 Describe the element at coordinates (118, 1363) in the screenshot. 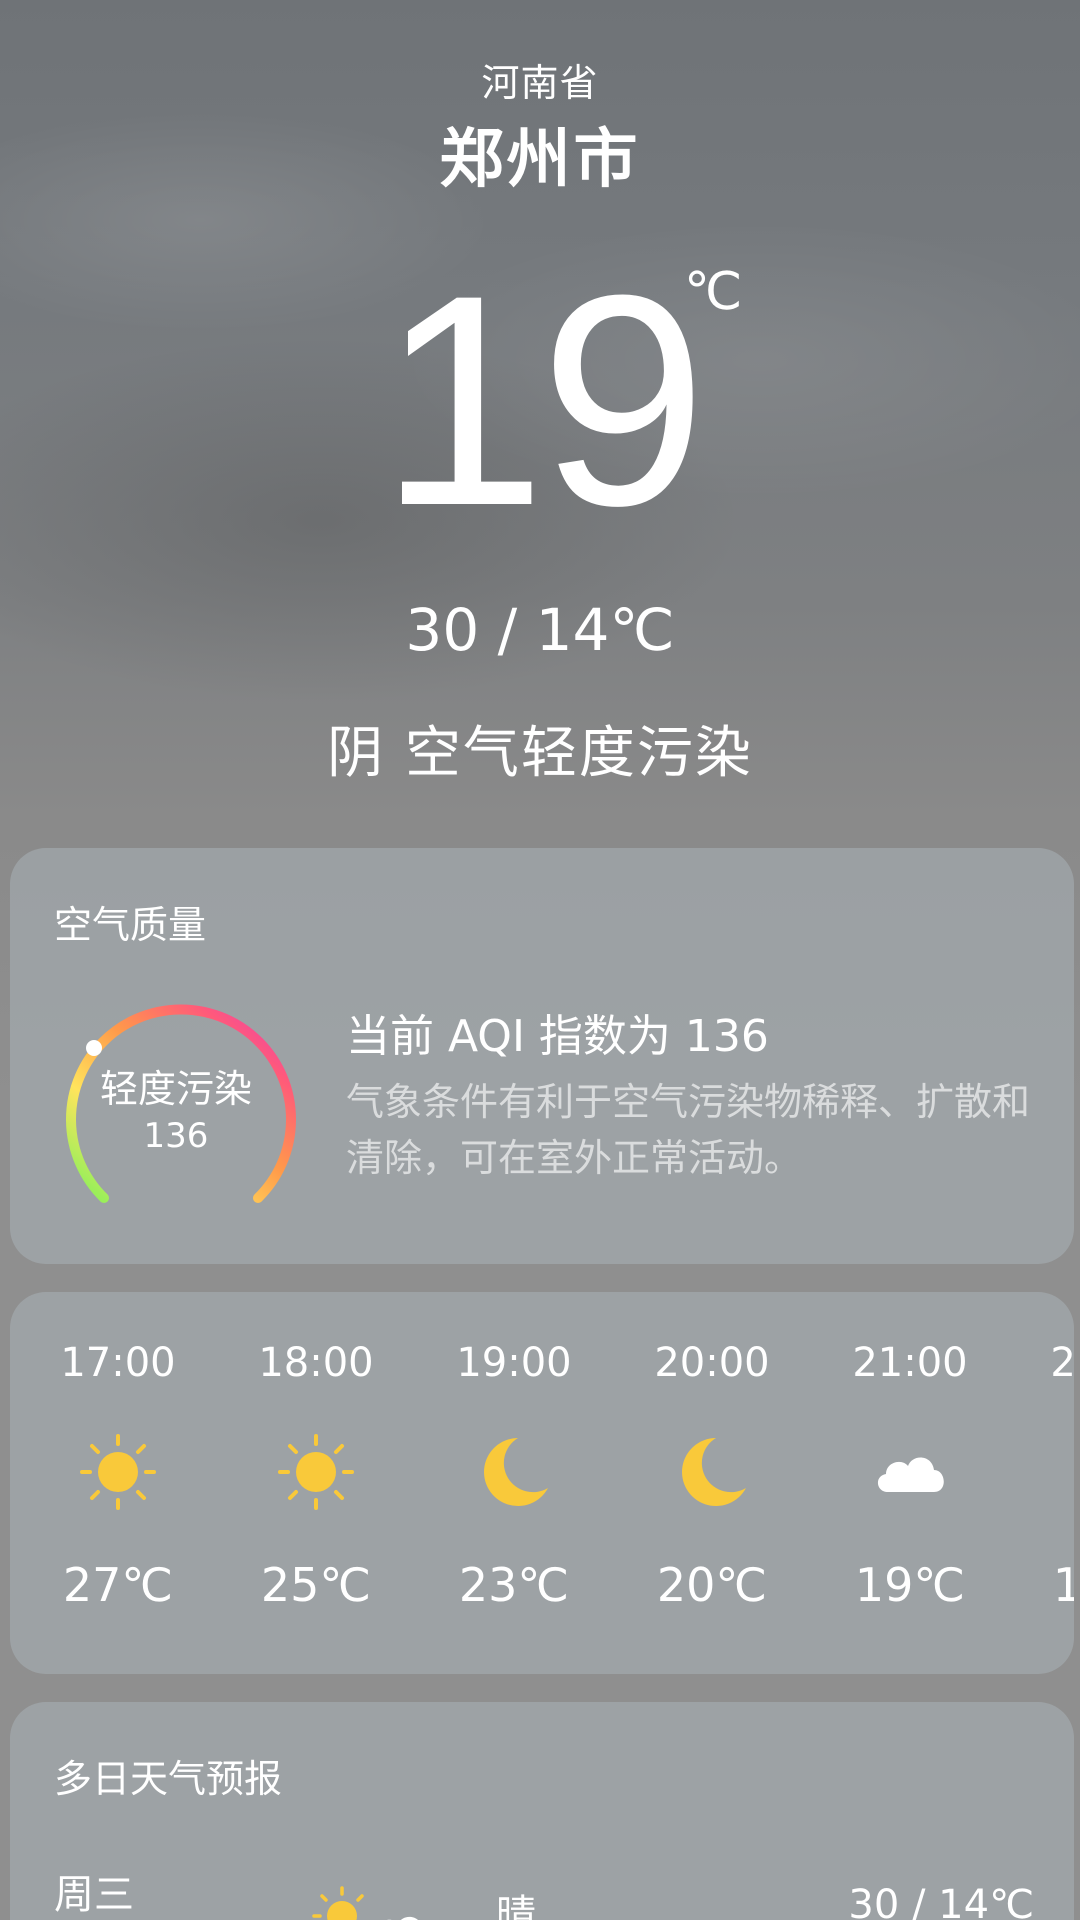

I see `hourly-time: 17:00` at that location.